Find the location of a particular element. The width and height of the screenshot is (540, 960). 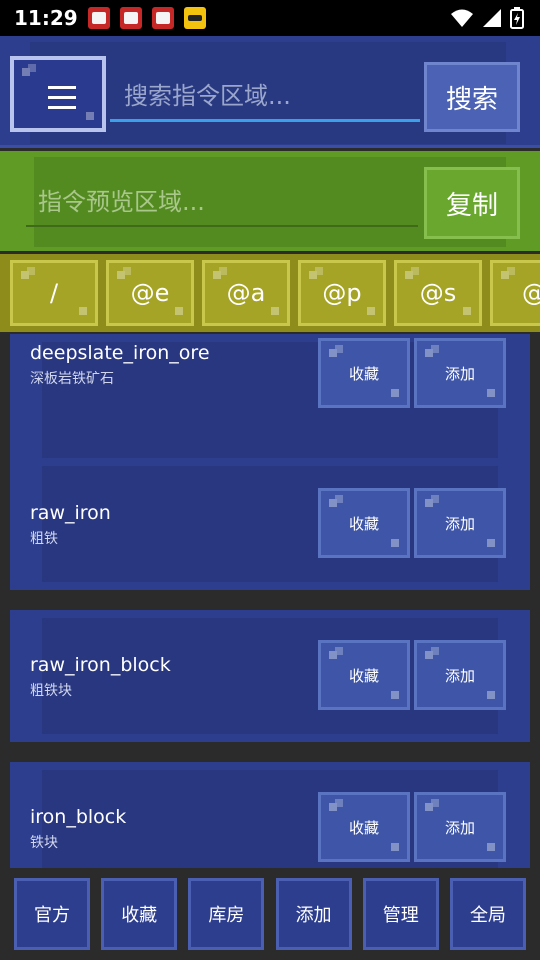

wifi-icon is located at coordinates (462, 18).